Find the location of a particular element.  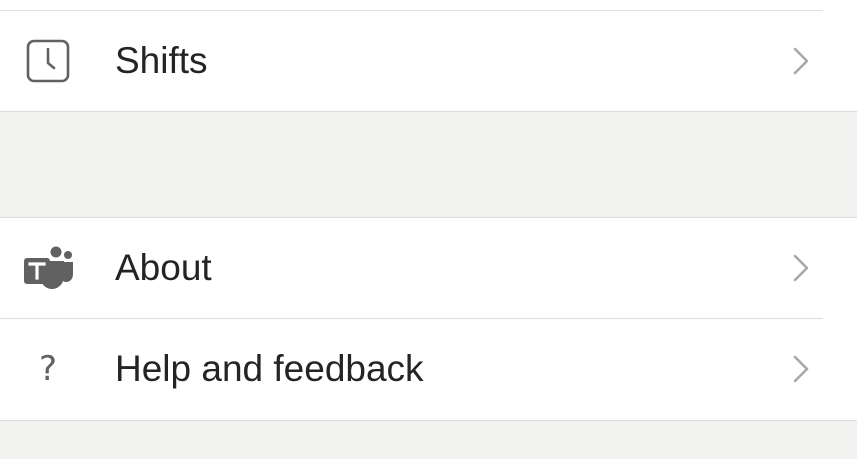

menu-item-label: About is located at coordinates (163, 267).